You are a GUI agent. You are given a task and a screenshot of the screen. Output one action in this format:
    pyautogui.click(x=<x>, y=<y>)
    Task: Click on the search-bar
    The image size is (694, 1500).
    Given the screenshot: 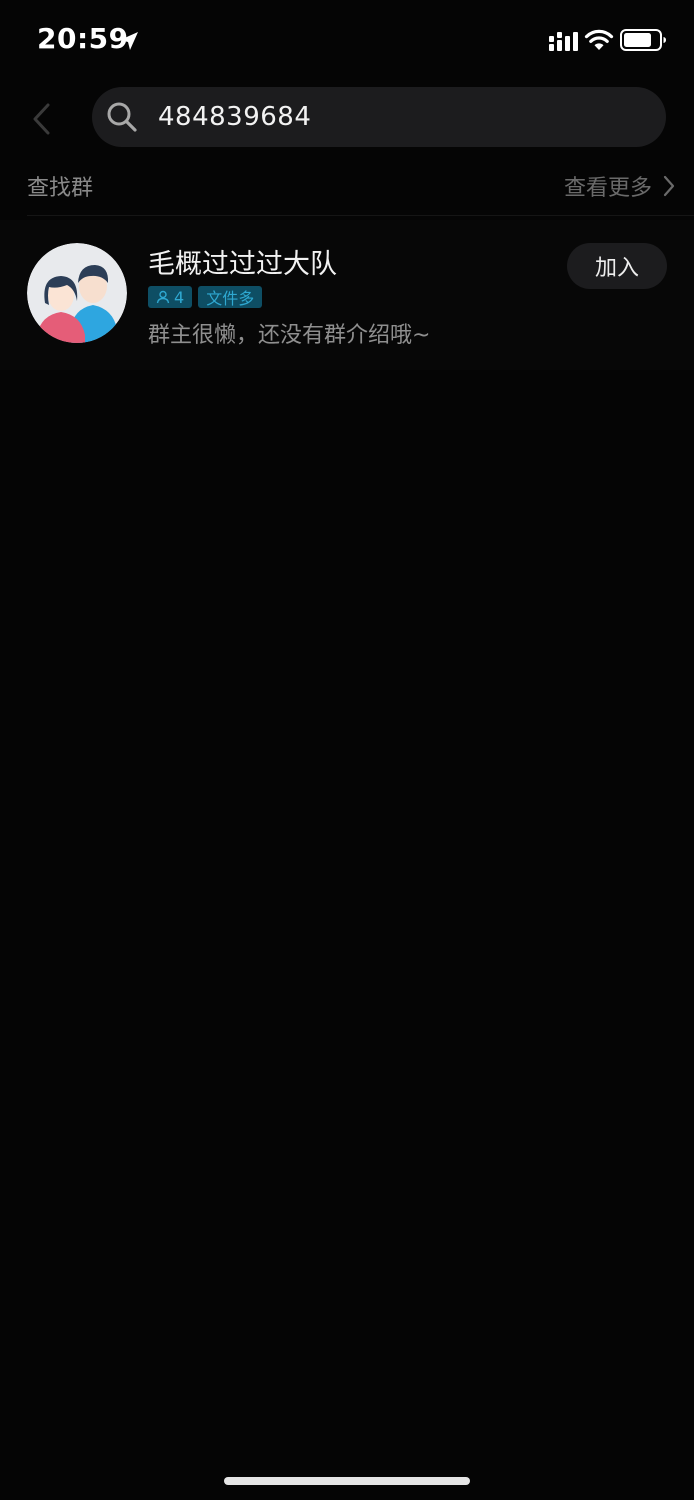 What is the action you would take?
    pyautogui.click(x=379, y=117)
    